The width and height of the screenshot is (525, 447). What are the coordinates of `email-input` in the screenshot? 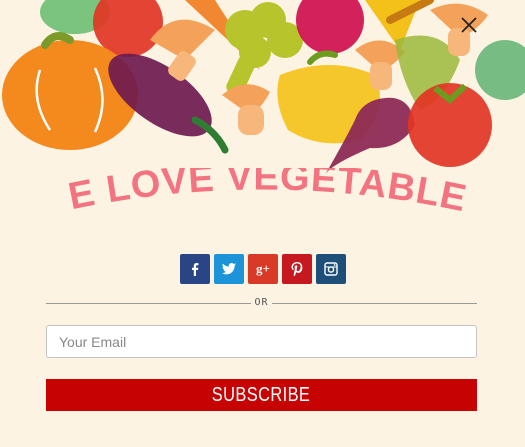 It's located at (261, 341).